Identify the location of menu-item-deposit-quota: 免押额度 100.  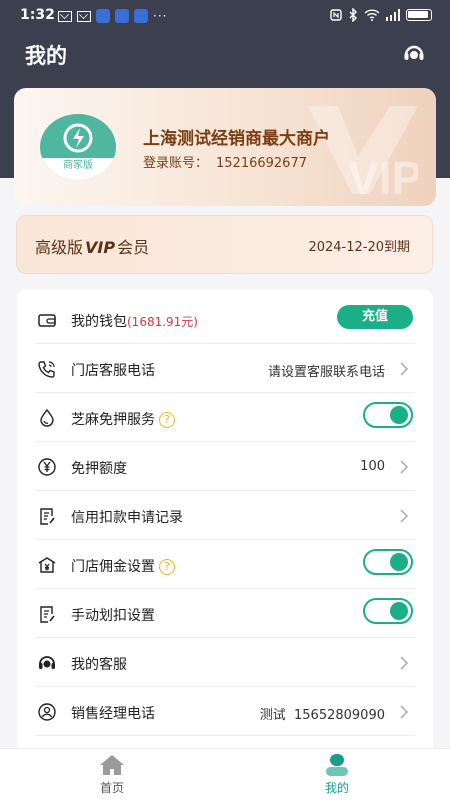
(225, 466).